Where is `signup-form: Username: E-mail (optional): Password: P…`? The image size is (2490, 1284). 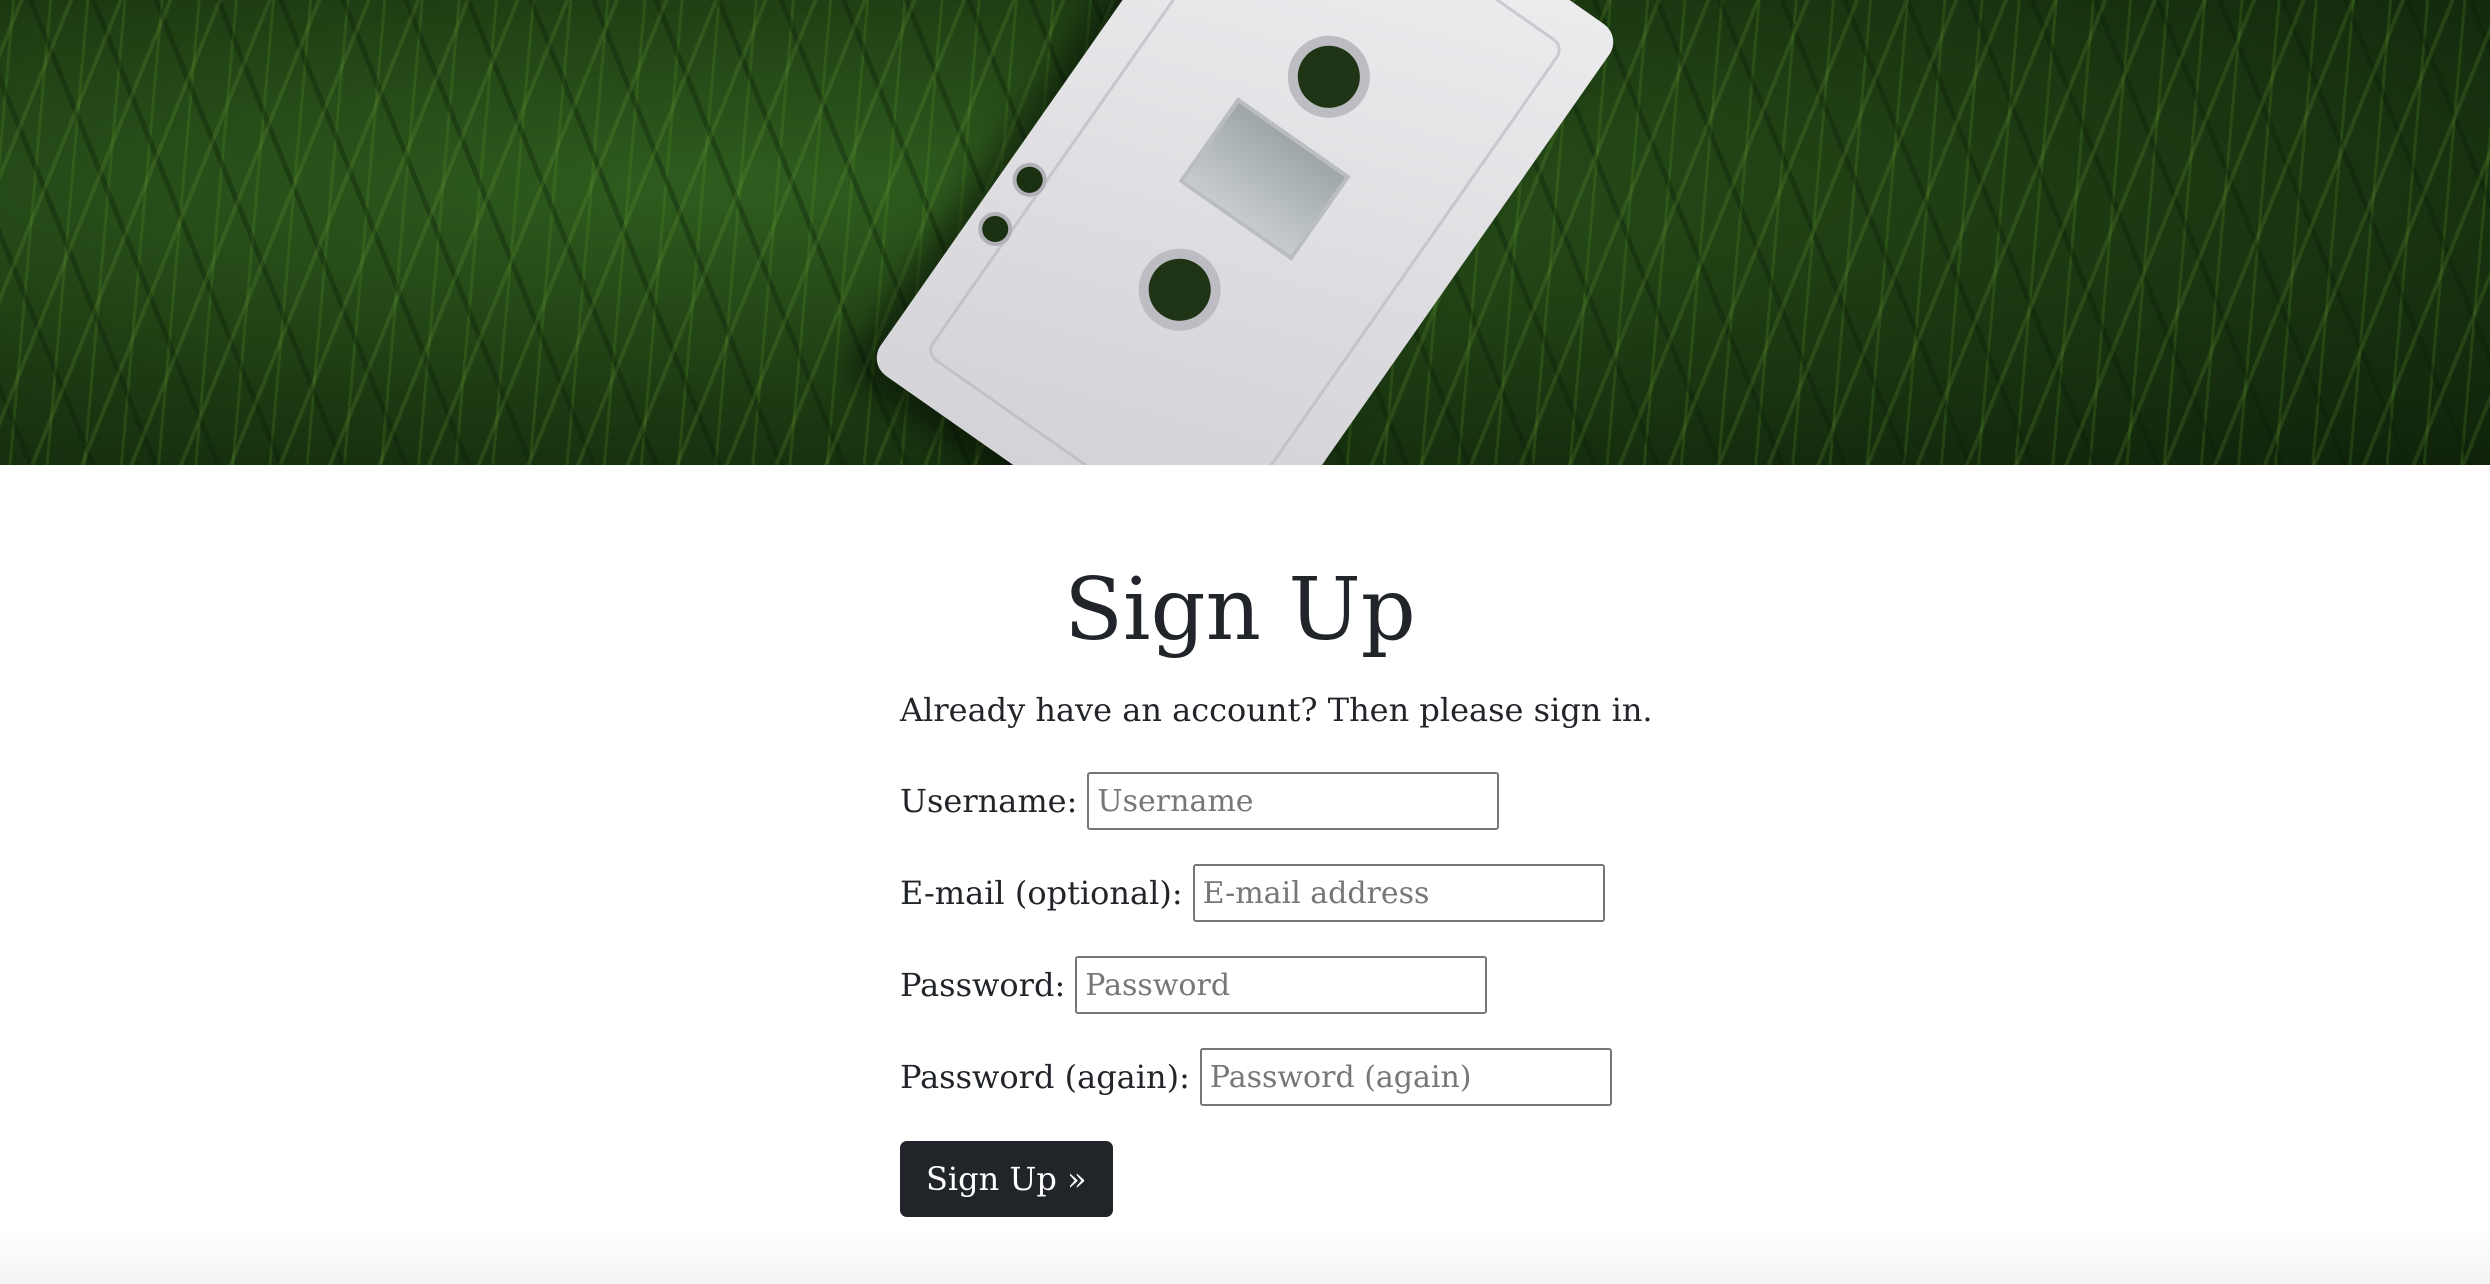 signup-form: Username: E-mail (optional): Password: P… is located at coordinates (1260, 993).